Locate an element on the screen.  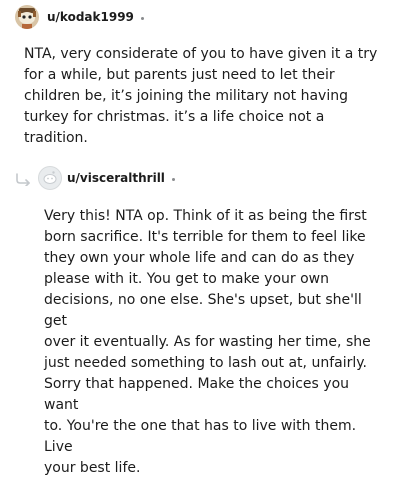
snoo-avatar-icon is located at coordinates (27, 17).